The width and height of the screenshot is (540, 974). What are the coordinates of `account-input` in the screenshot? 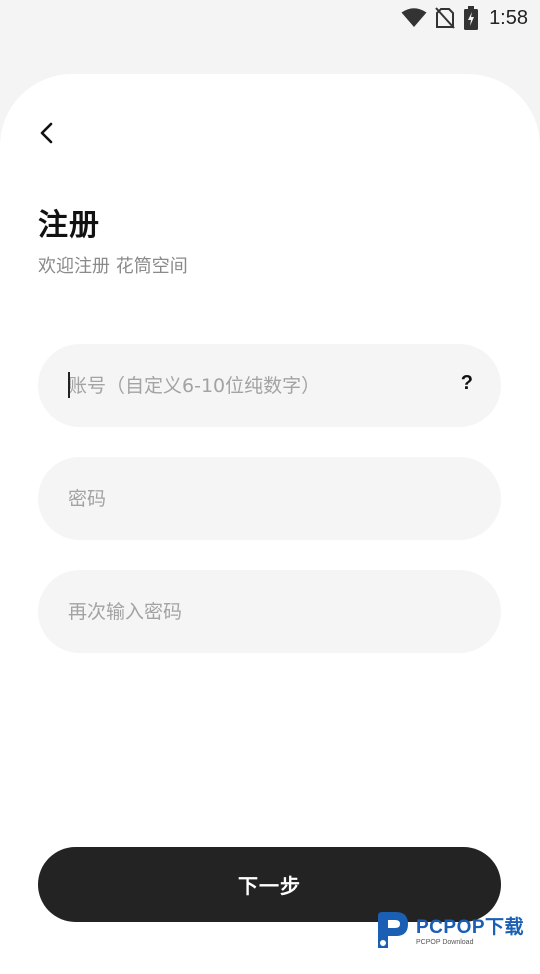 It's located at (258, 385).